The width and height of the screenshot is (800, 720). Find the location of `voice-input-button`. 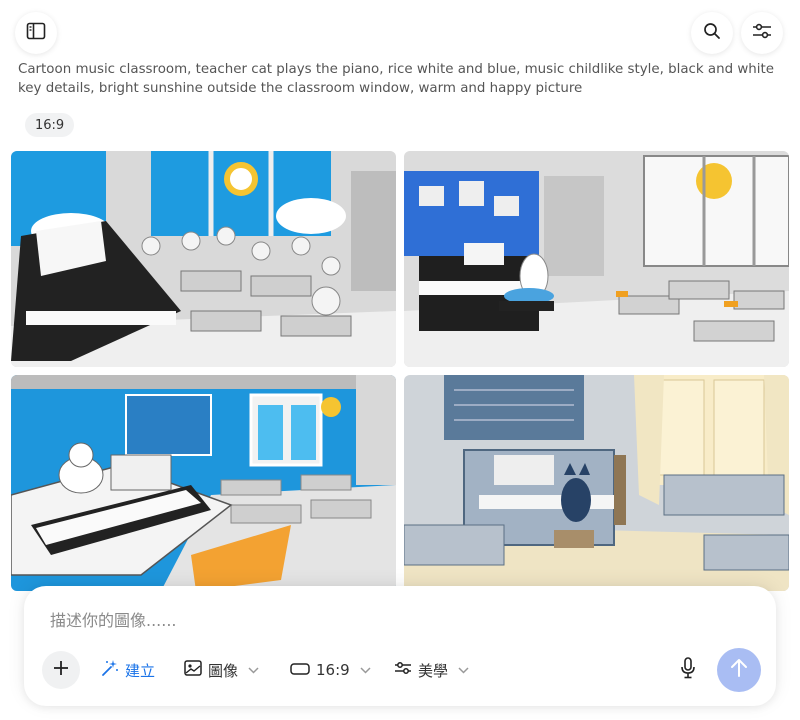

voice-input-button is located at coordinates (688, 670).